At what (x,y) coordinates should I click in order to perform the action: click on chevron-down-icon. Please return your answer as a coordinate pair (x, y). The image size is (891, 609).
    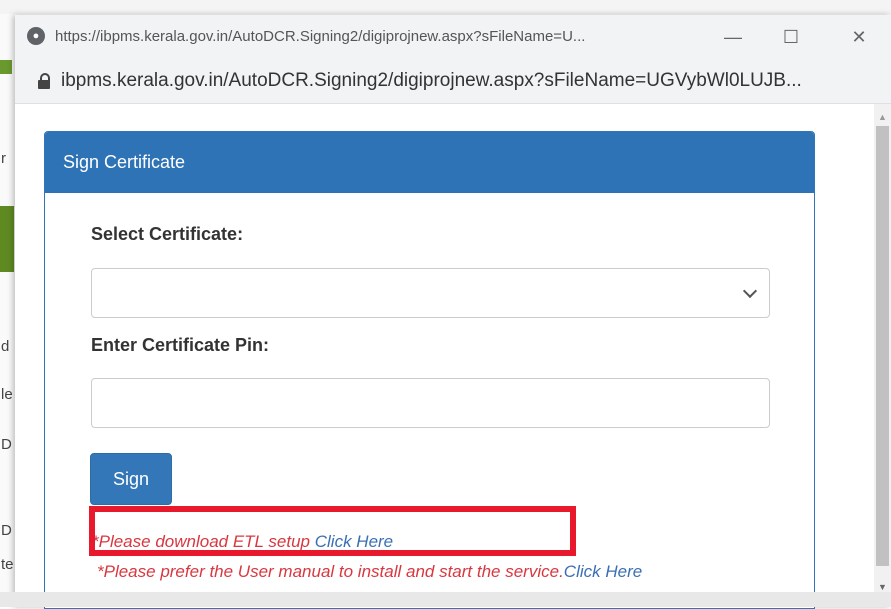
    Looking at the image, I should click on (750, 291).